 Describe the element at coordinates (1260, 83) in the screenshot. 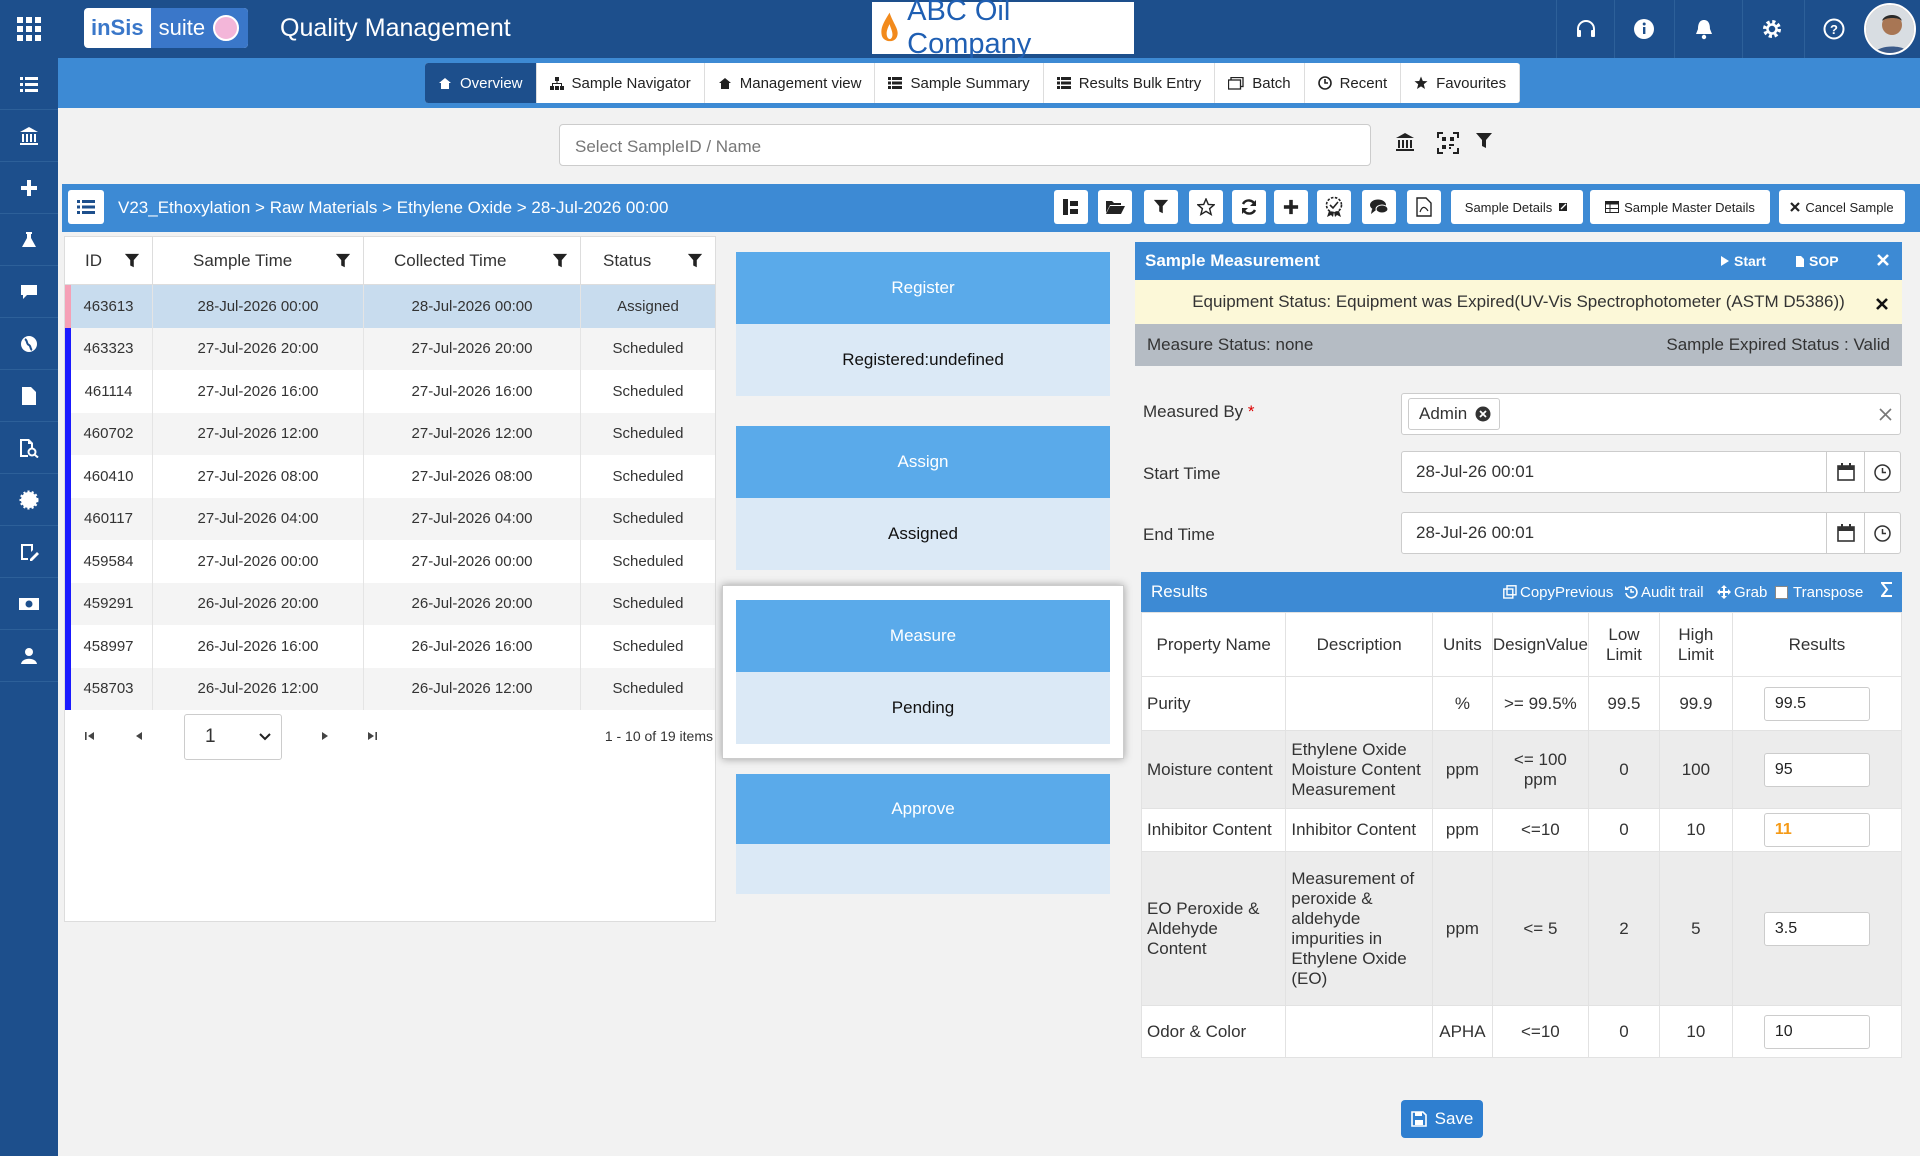

I see `tab-batch: Batch` at that location.